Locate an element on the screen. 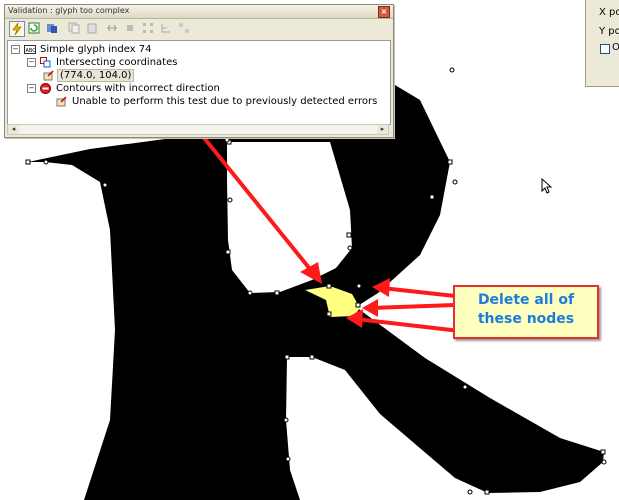 The image size is (619, 500). options-button is located at coordinates (185, 29).